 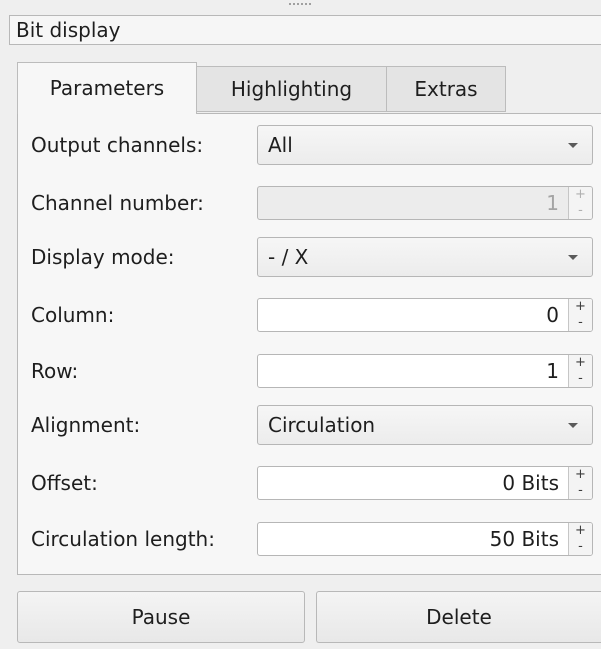 What do you see at coordinates (552, 371) in the screenshot?
I see `row-value: 1` at bounding box center [552, 371].